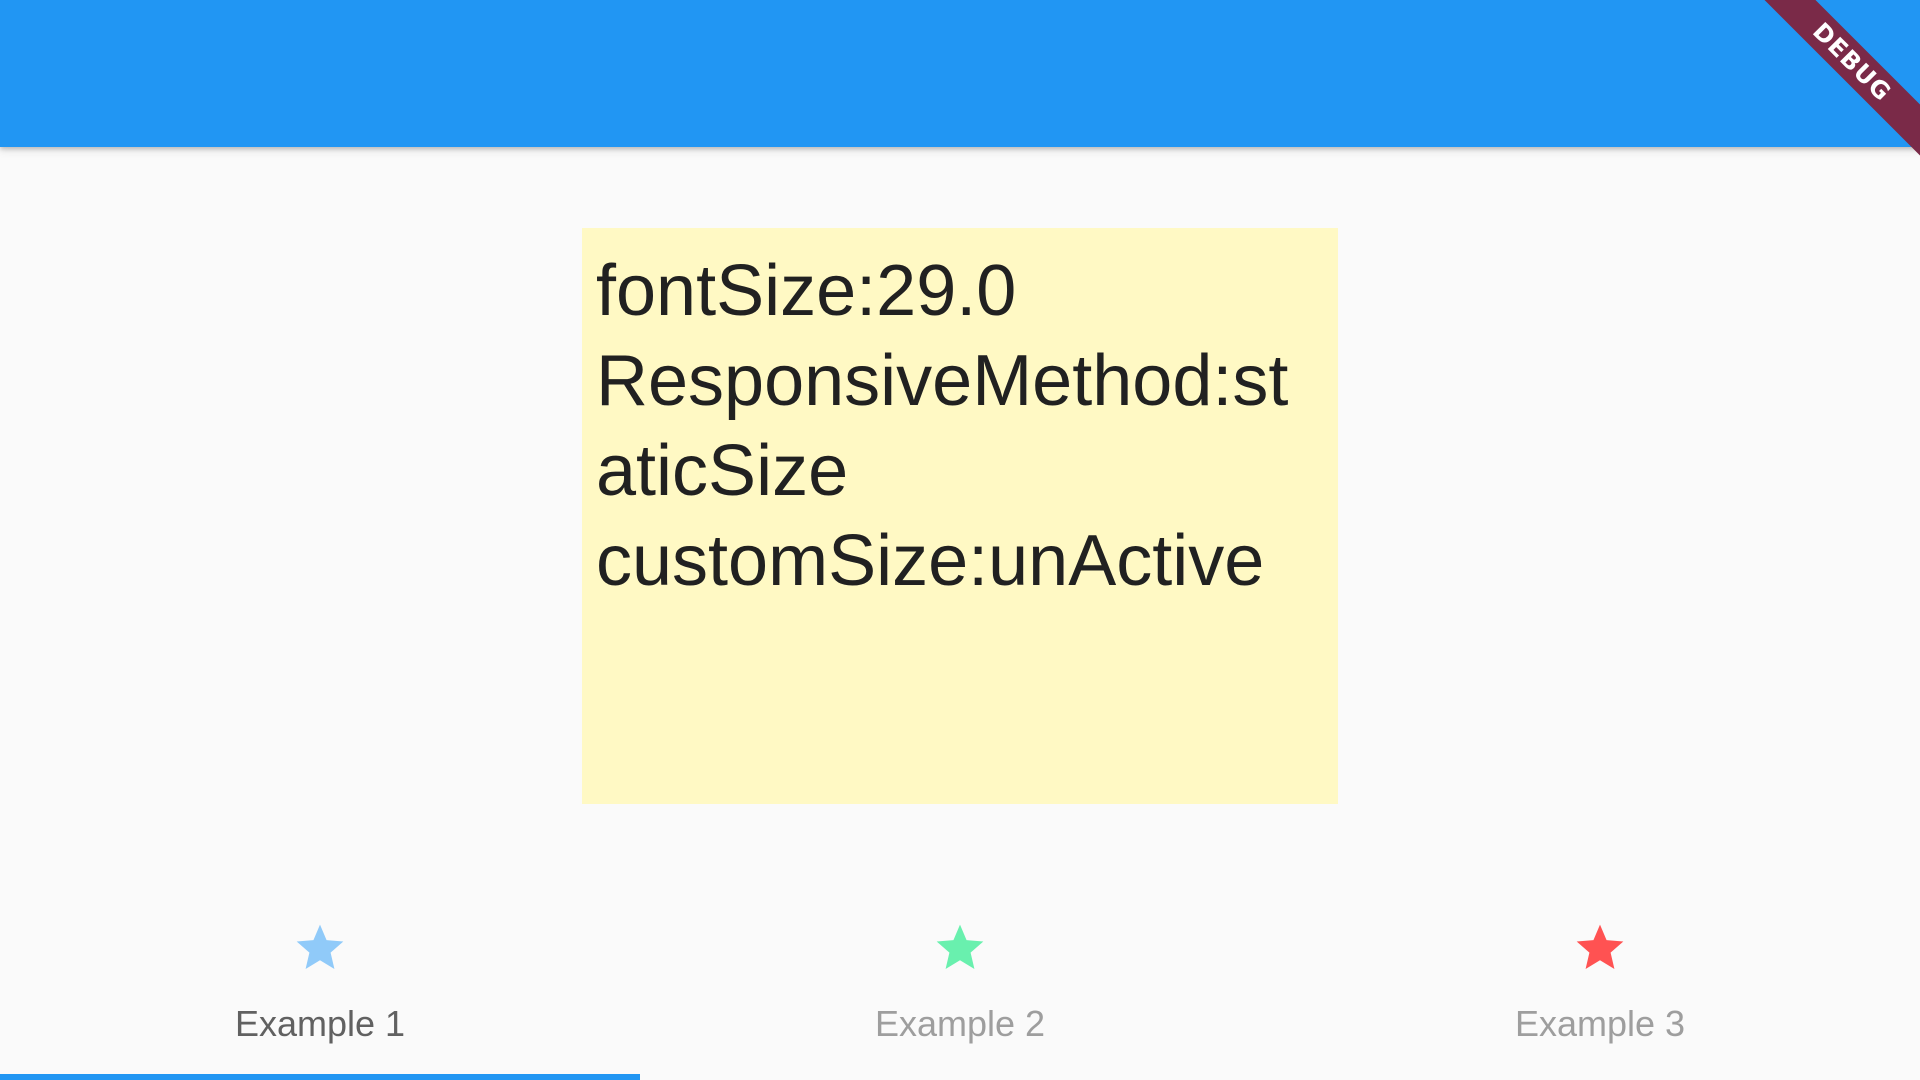 The width and height of the screenshot is (1920, 1080). Describe the element at coordinates (320, 1023) in the screenshot. I see `tab-label: Example 1` at that location.